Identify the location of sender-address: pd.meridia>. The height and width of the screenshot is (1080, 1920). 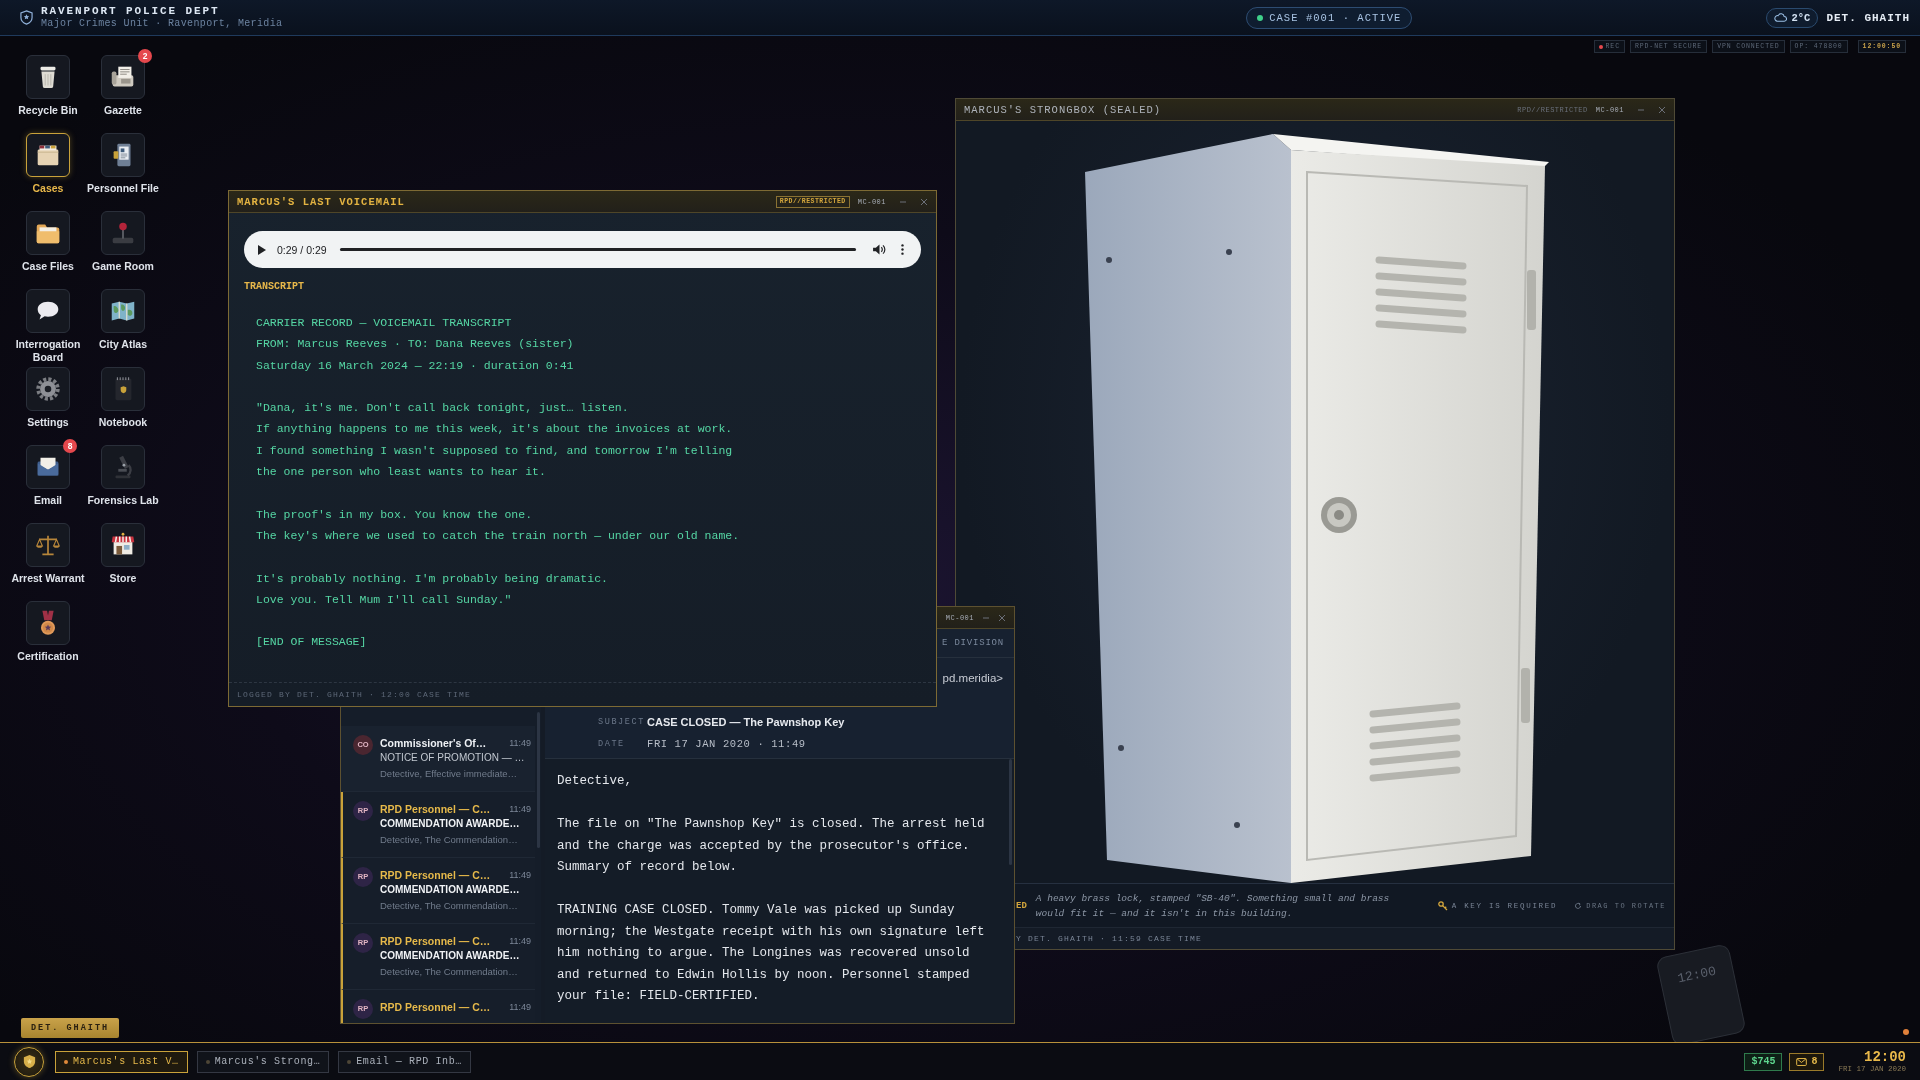
(972, 678).